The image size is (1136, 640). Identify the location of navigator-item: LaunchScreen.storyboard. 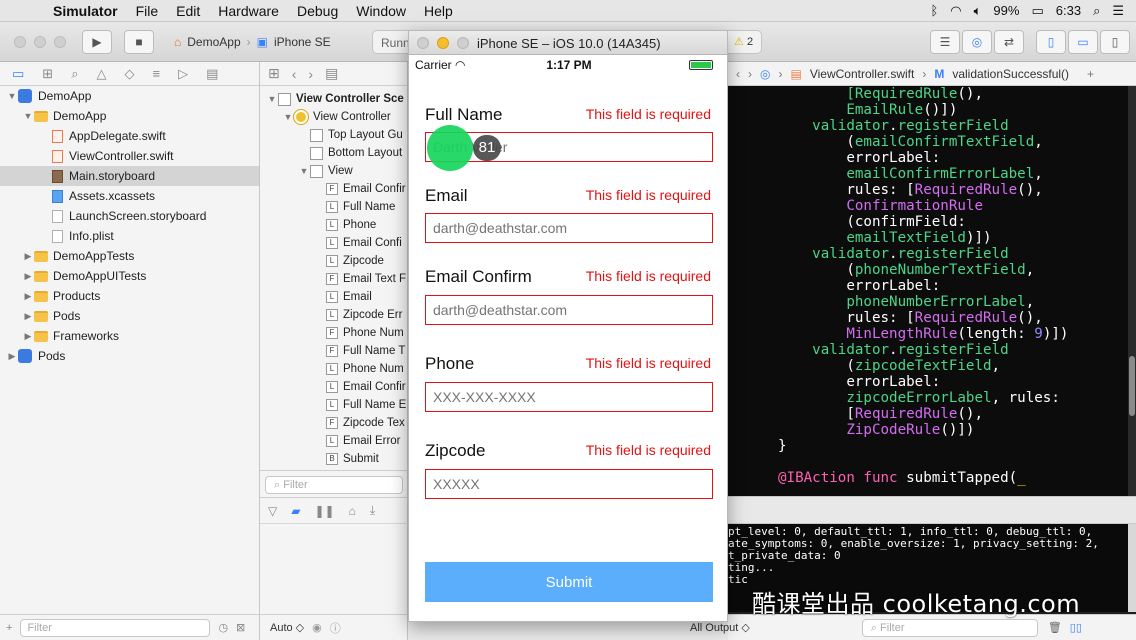
(129, 216).